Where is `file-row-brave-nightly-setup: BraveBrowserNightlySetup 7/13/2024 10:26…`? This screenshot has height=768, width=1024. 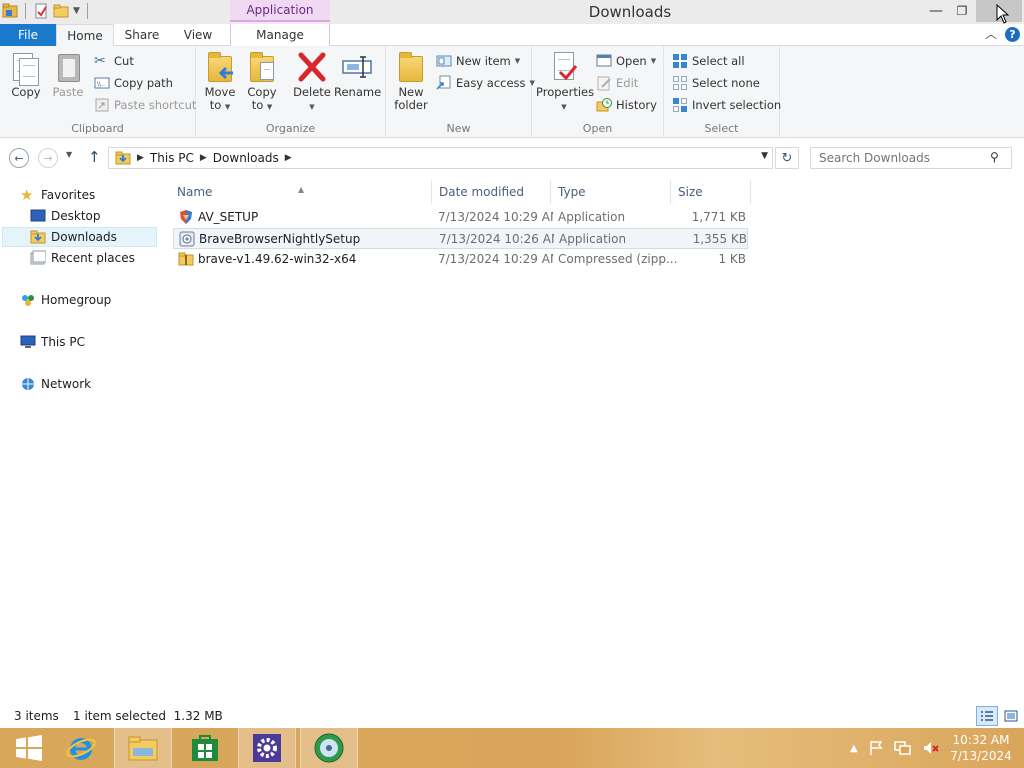
file-row-brave-nightly-setup: BraveBrowserNightlySetup 7/13/2024 10:26… is located at coordinates (460, 238).